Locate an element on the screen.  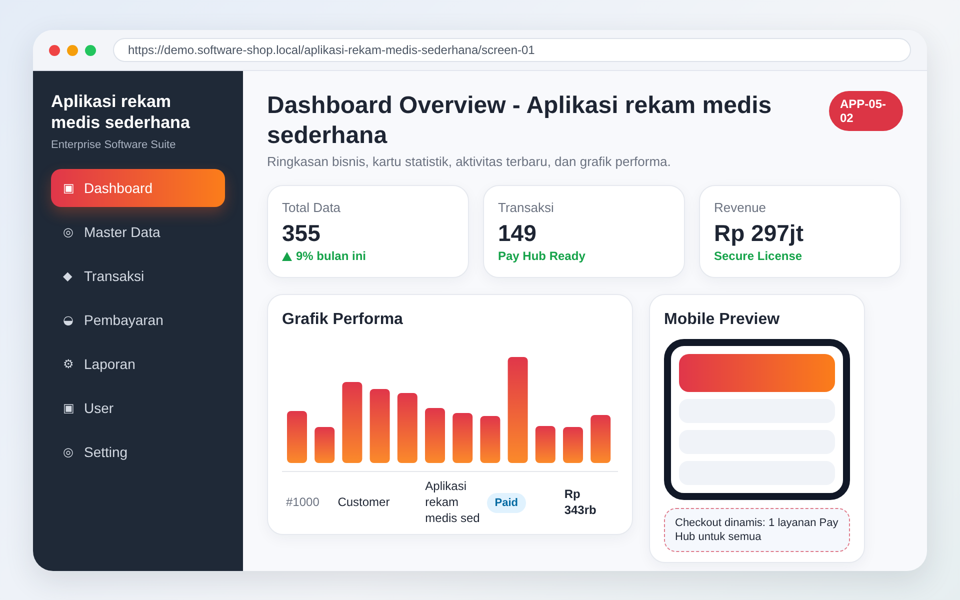
sidebar-item: ◎ Setting is located at coordinates (138, 452).